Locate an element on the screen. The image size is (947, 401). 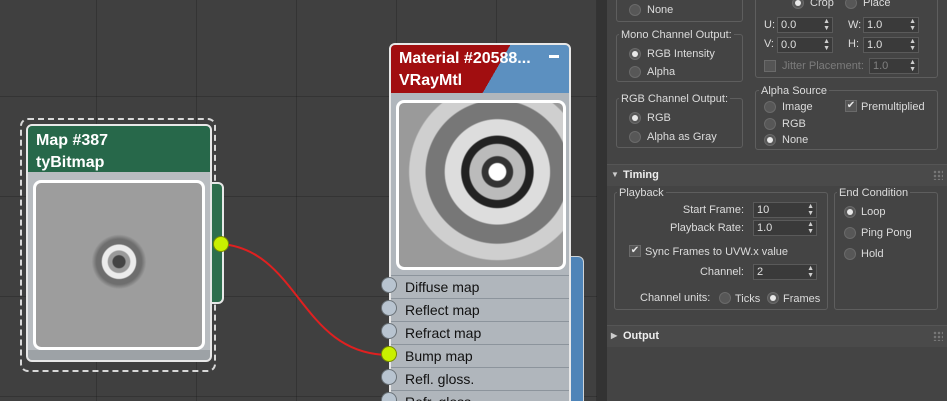
radio-alpha-as-gray-label: Alpha as Gray is located at coordinates (682, 137).